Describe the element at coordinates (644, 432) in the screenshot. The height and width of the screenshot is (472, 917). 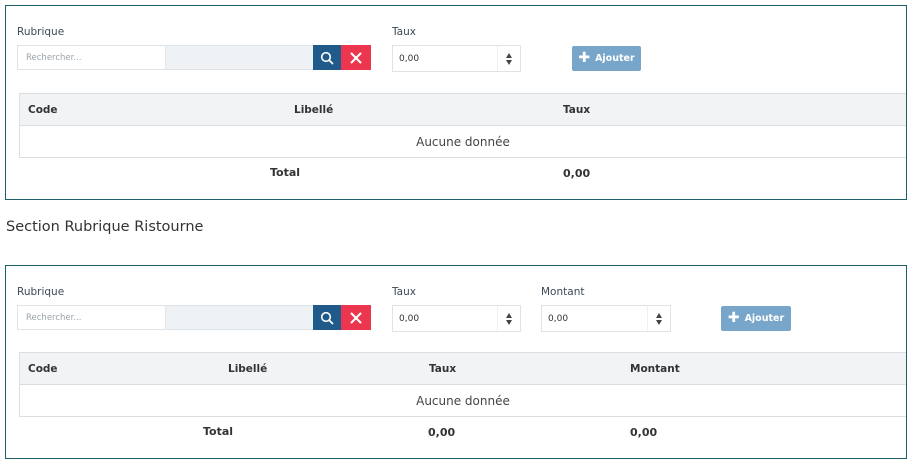
I see `total-montant-value: 0,00` at that location.